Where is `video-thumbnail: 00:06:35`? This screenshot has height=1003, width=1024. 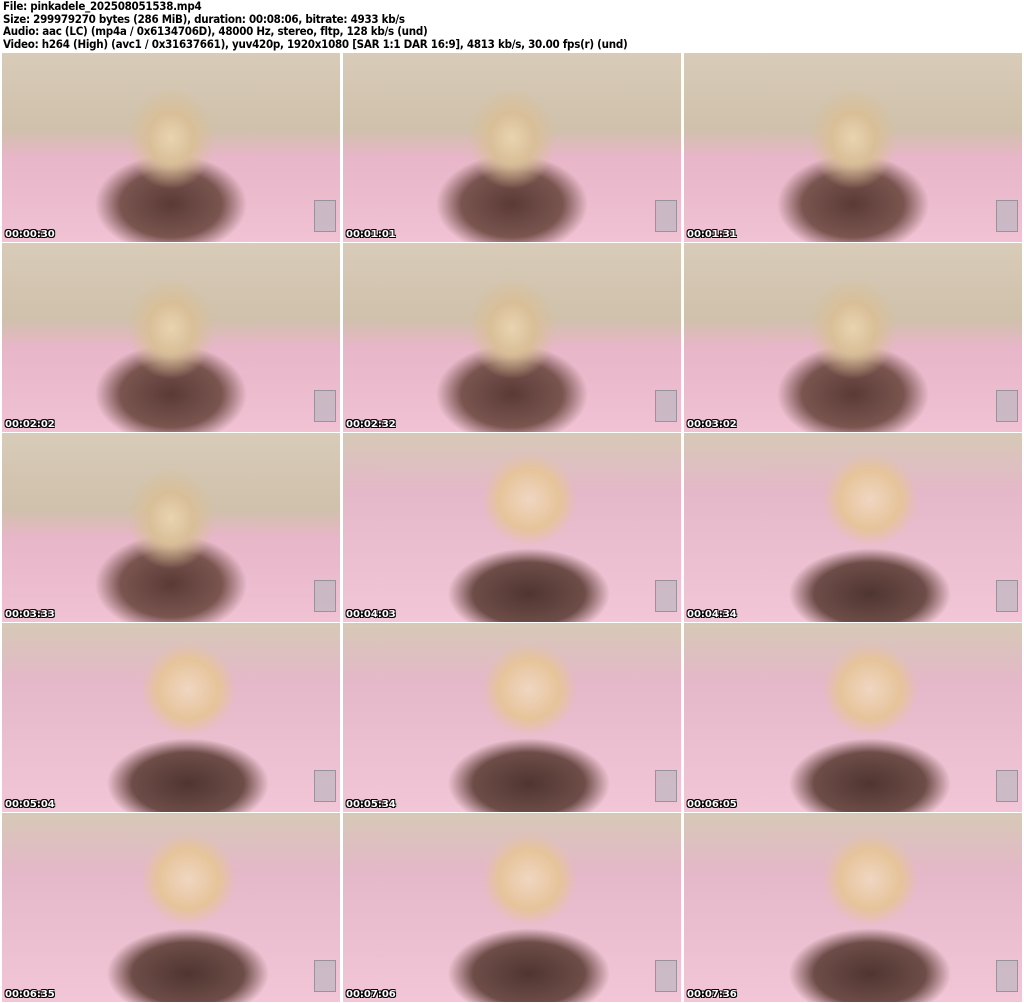 video-thumbnail: 00:06:35 is located at coordinates (171, 907).